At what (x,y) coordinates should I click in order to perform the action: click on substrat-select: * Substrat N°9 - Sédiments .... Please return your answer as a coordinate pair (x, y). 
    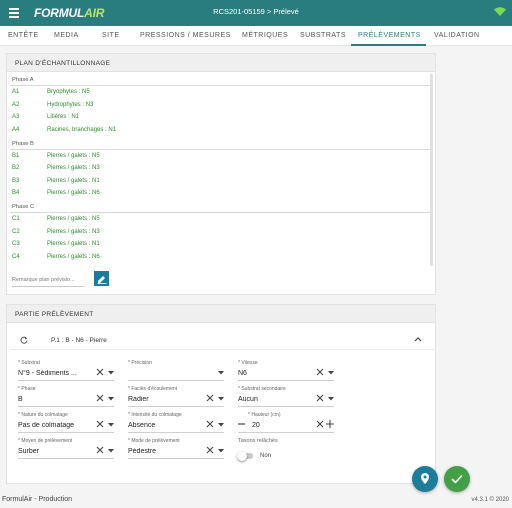
    Looking at the image, I should click on (66, 372).